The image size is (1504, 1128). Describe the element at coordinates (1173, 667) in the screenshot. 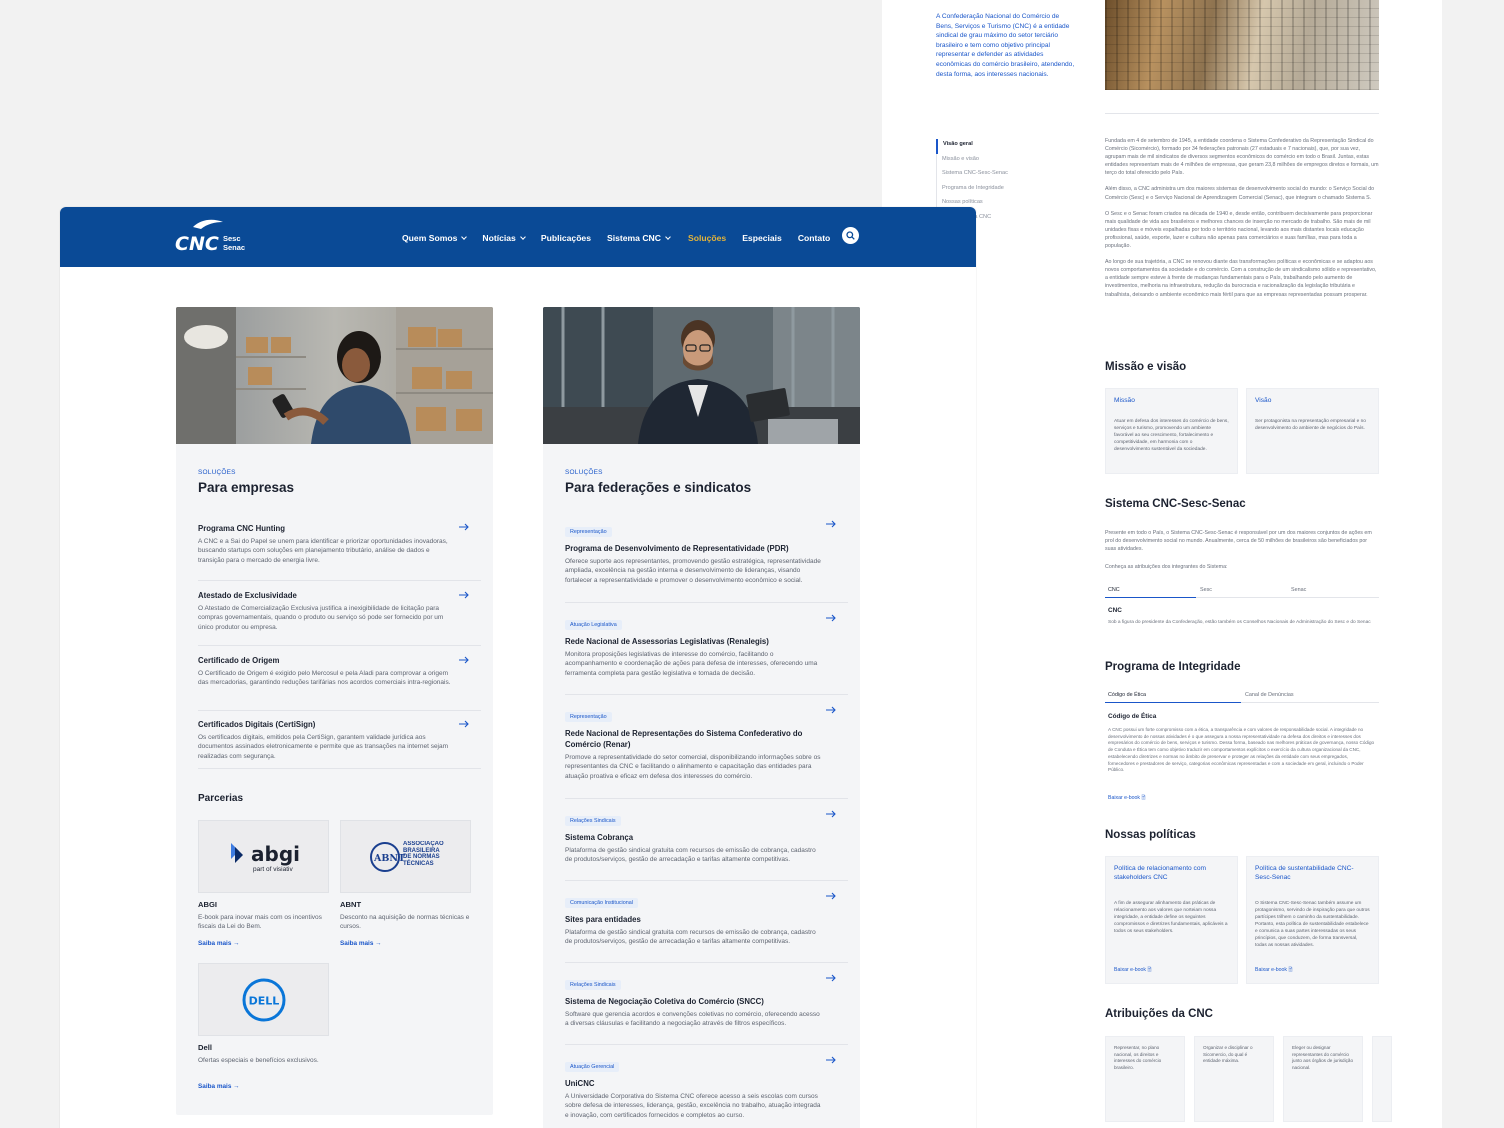

I see `integridade-heading: Programa de Integridade` at that location.